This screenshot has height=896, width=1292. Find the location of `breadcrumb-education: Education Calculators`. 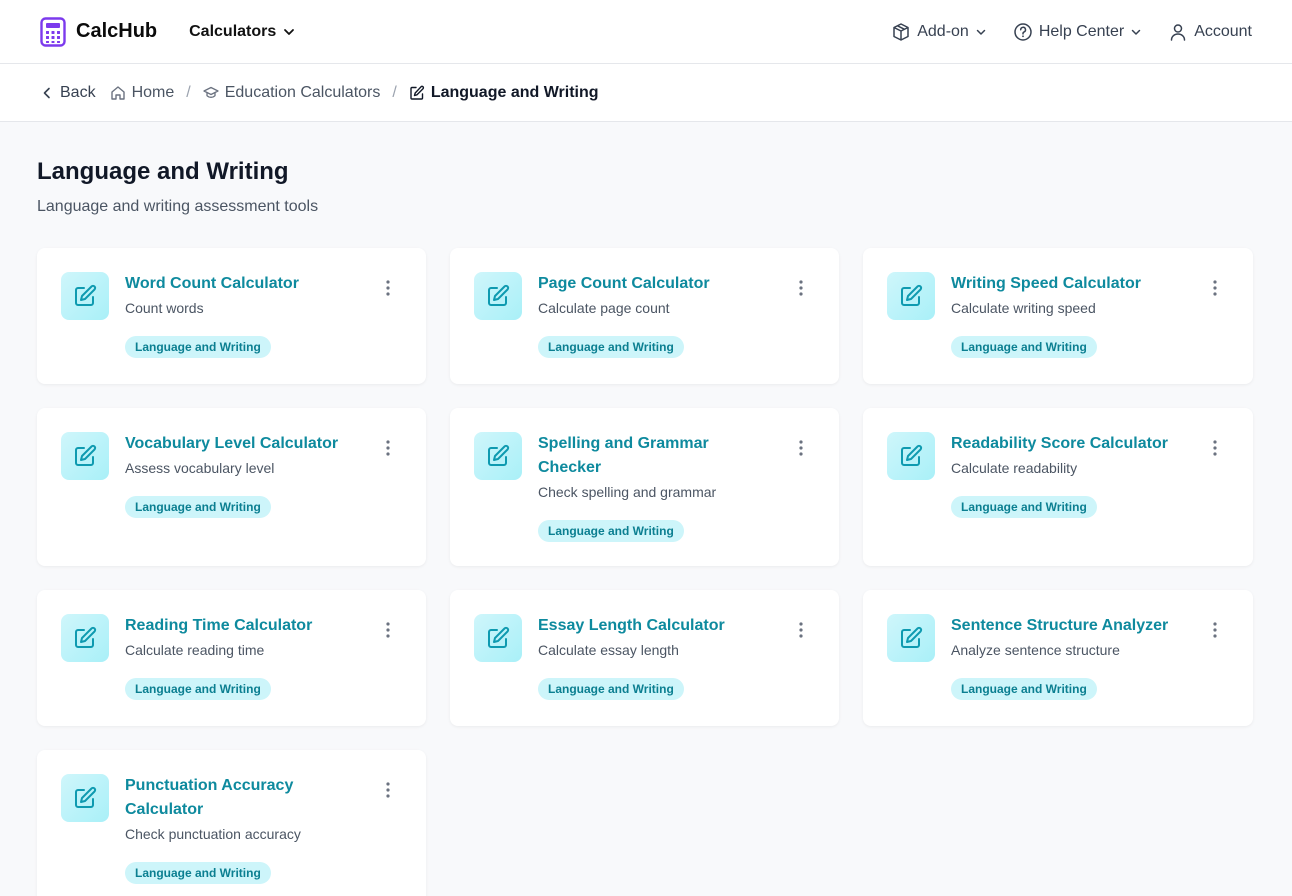

breadcrumb-education: Education Calculators is located at coordinates (292, 92).